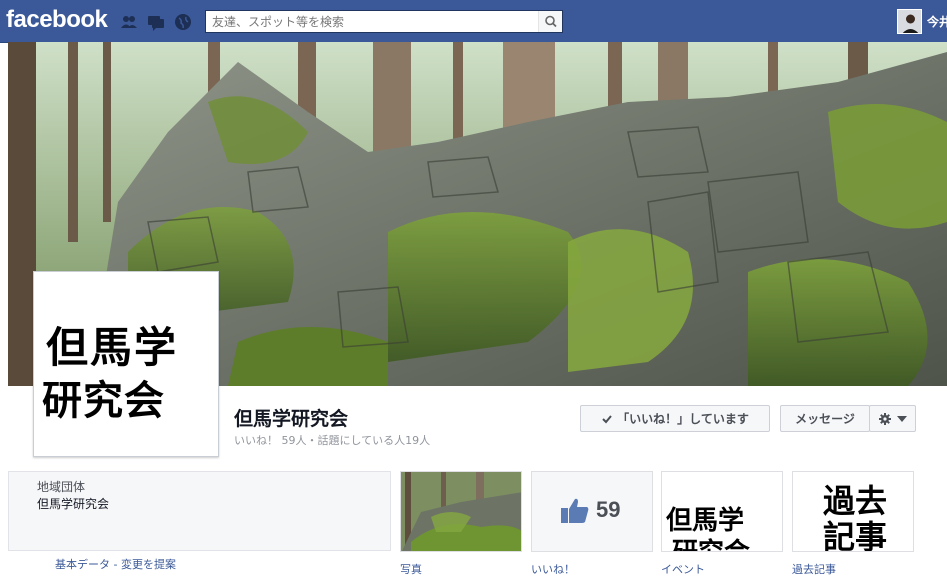 Image resolution: width=947 pixels, height=582 pixels. Describe the element at coordinates (73, 504) in the screenshot. I see `about-page-name: 但馬学研究会` at that location.